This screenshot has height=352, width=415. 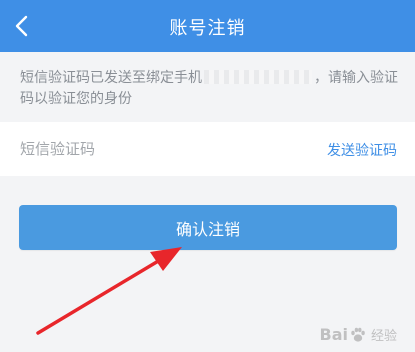 What do you see at coordinates (362, 150) in the screenshot?
I see `send-code-button: 发送验证码` at bounding box center [362, 150].